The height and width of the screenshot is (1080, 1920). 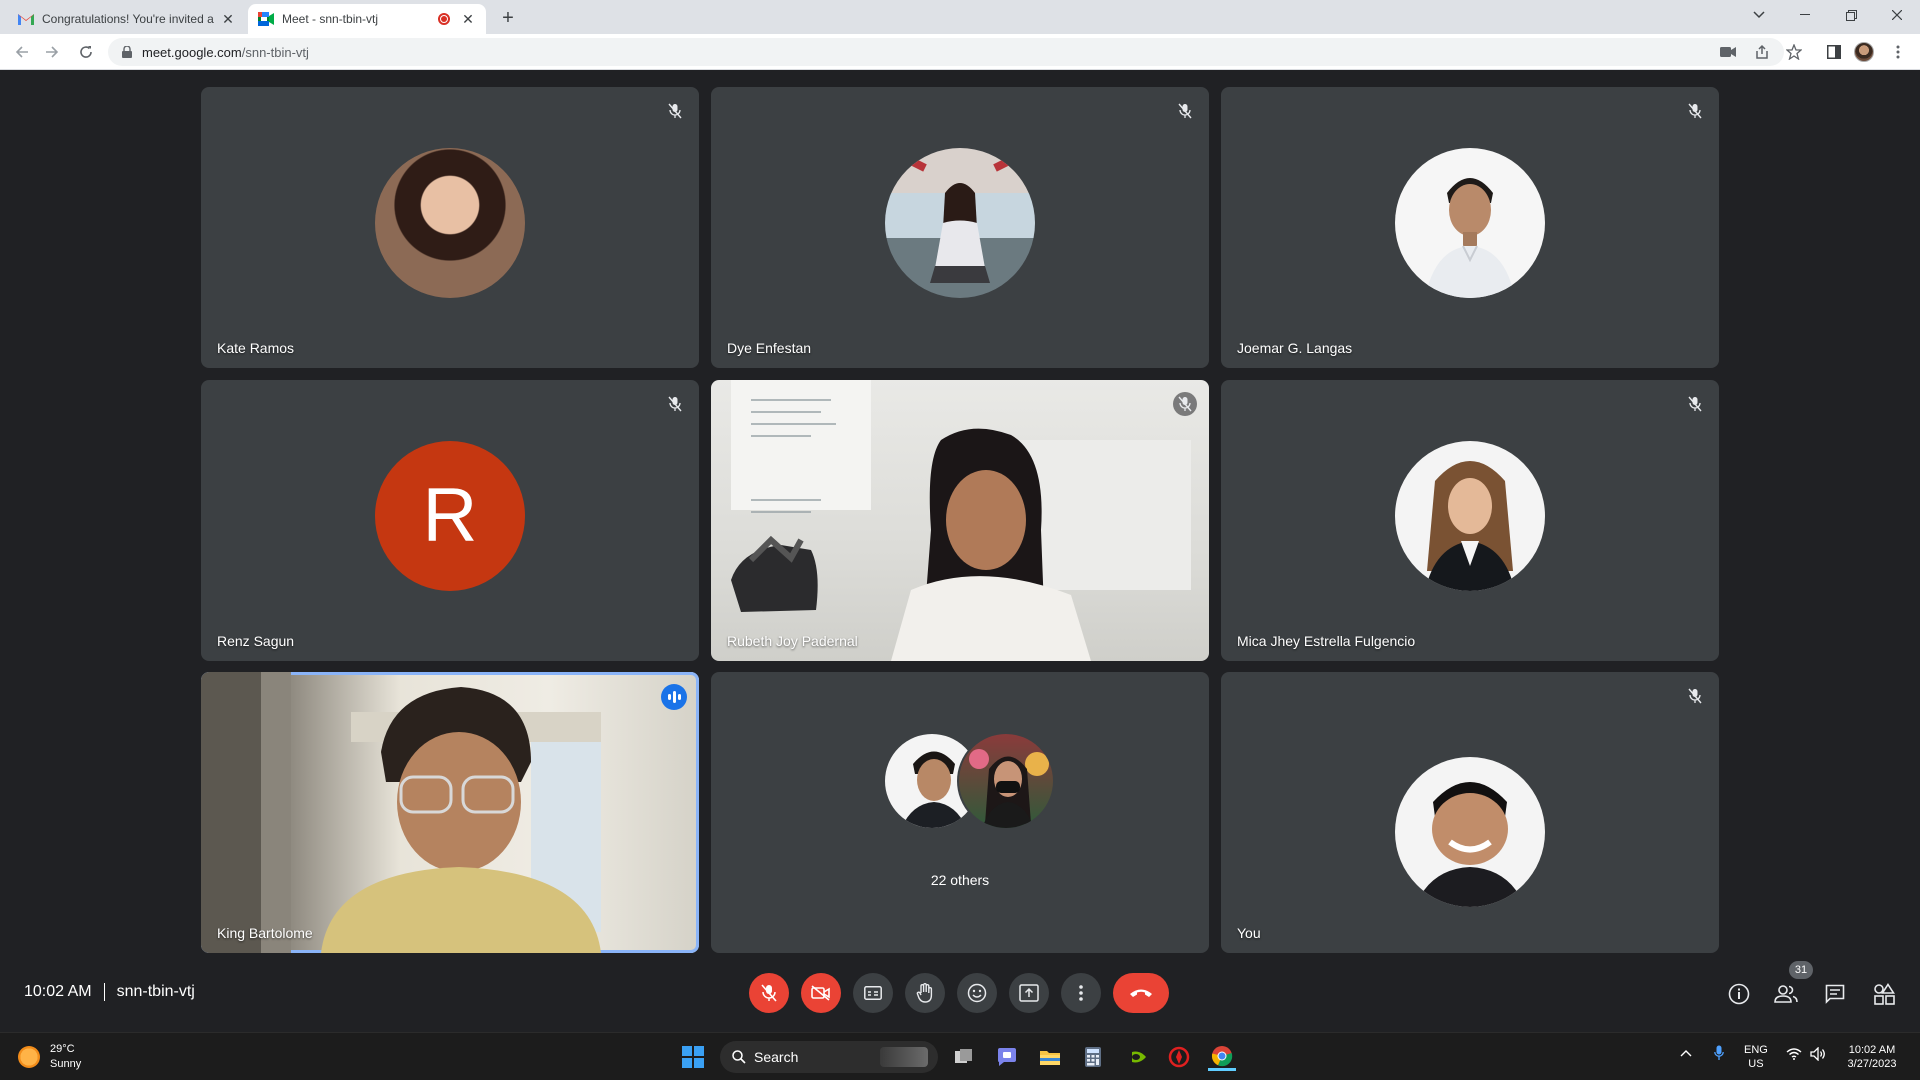 I want to click on share-icon, so click(x=1762, y=52).